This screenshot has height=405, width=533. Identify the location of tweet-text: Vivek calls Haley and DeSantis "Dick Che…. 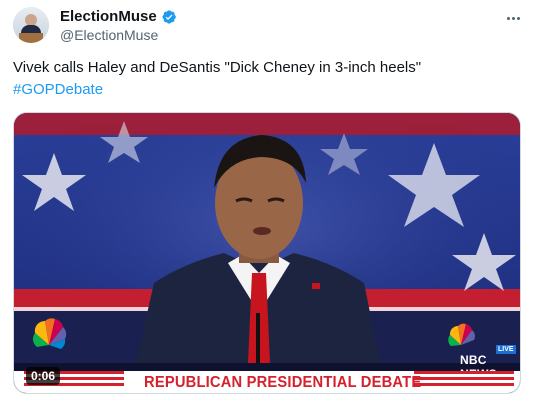
(217, 67).